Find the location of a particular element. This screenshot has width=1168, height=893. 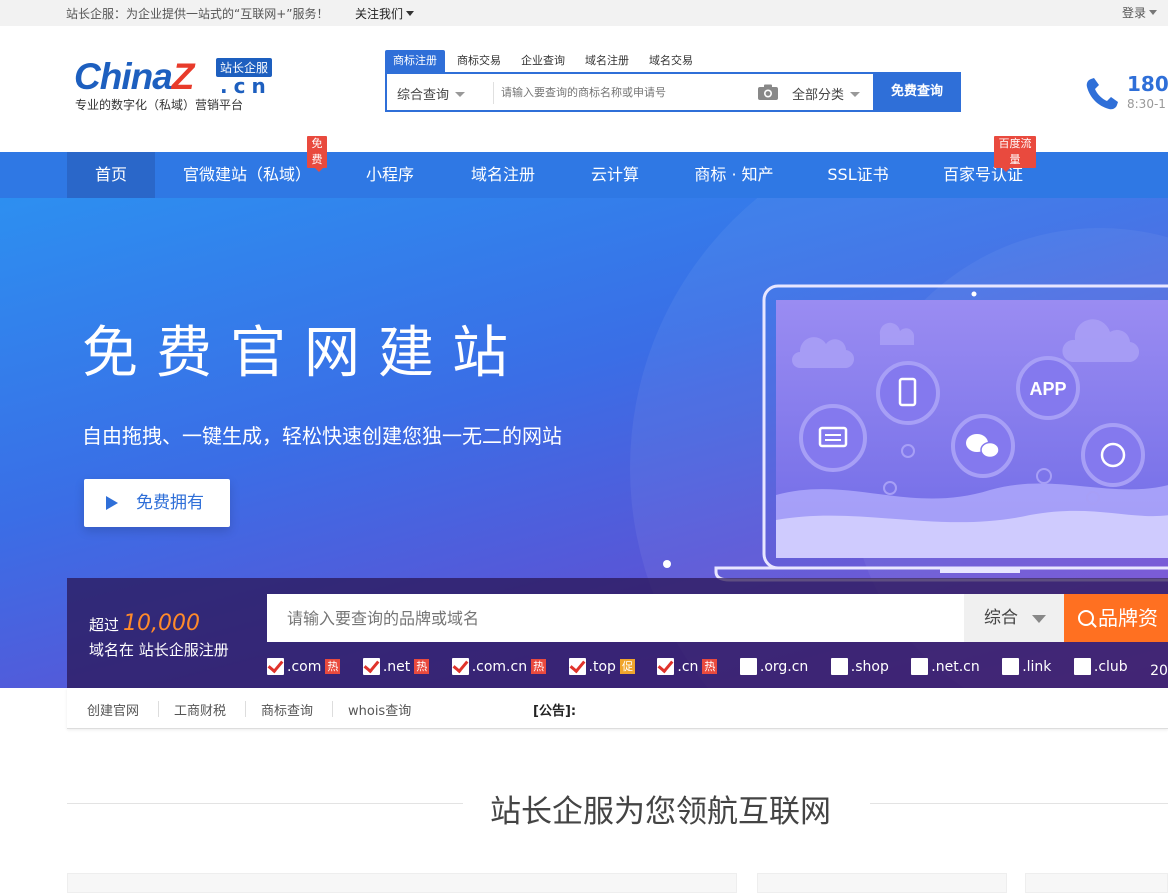

section-header: 站长企服为您领航互联网 is located at coordinates (584, 808).